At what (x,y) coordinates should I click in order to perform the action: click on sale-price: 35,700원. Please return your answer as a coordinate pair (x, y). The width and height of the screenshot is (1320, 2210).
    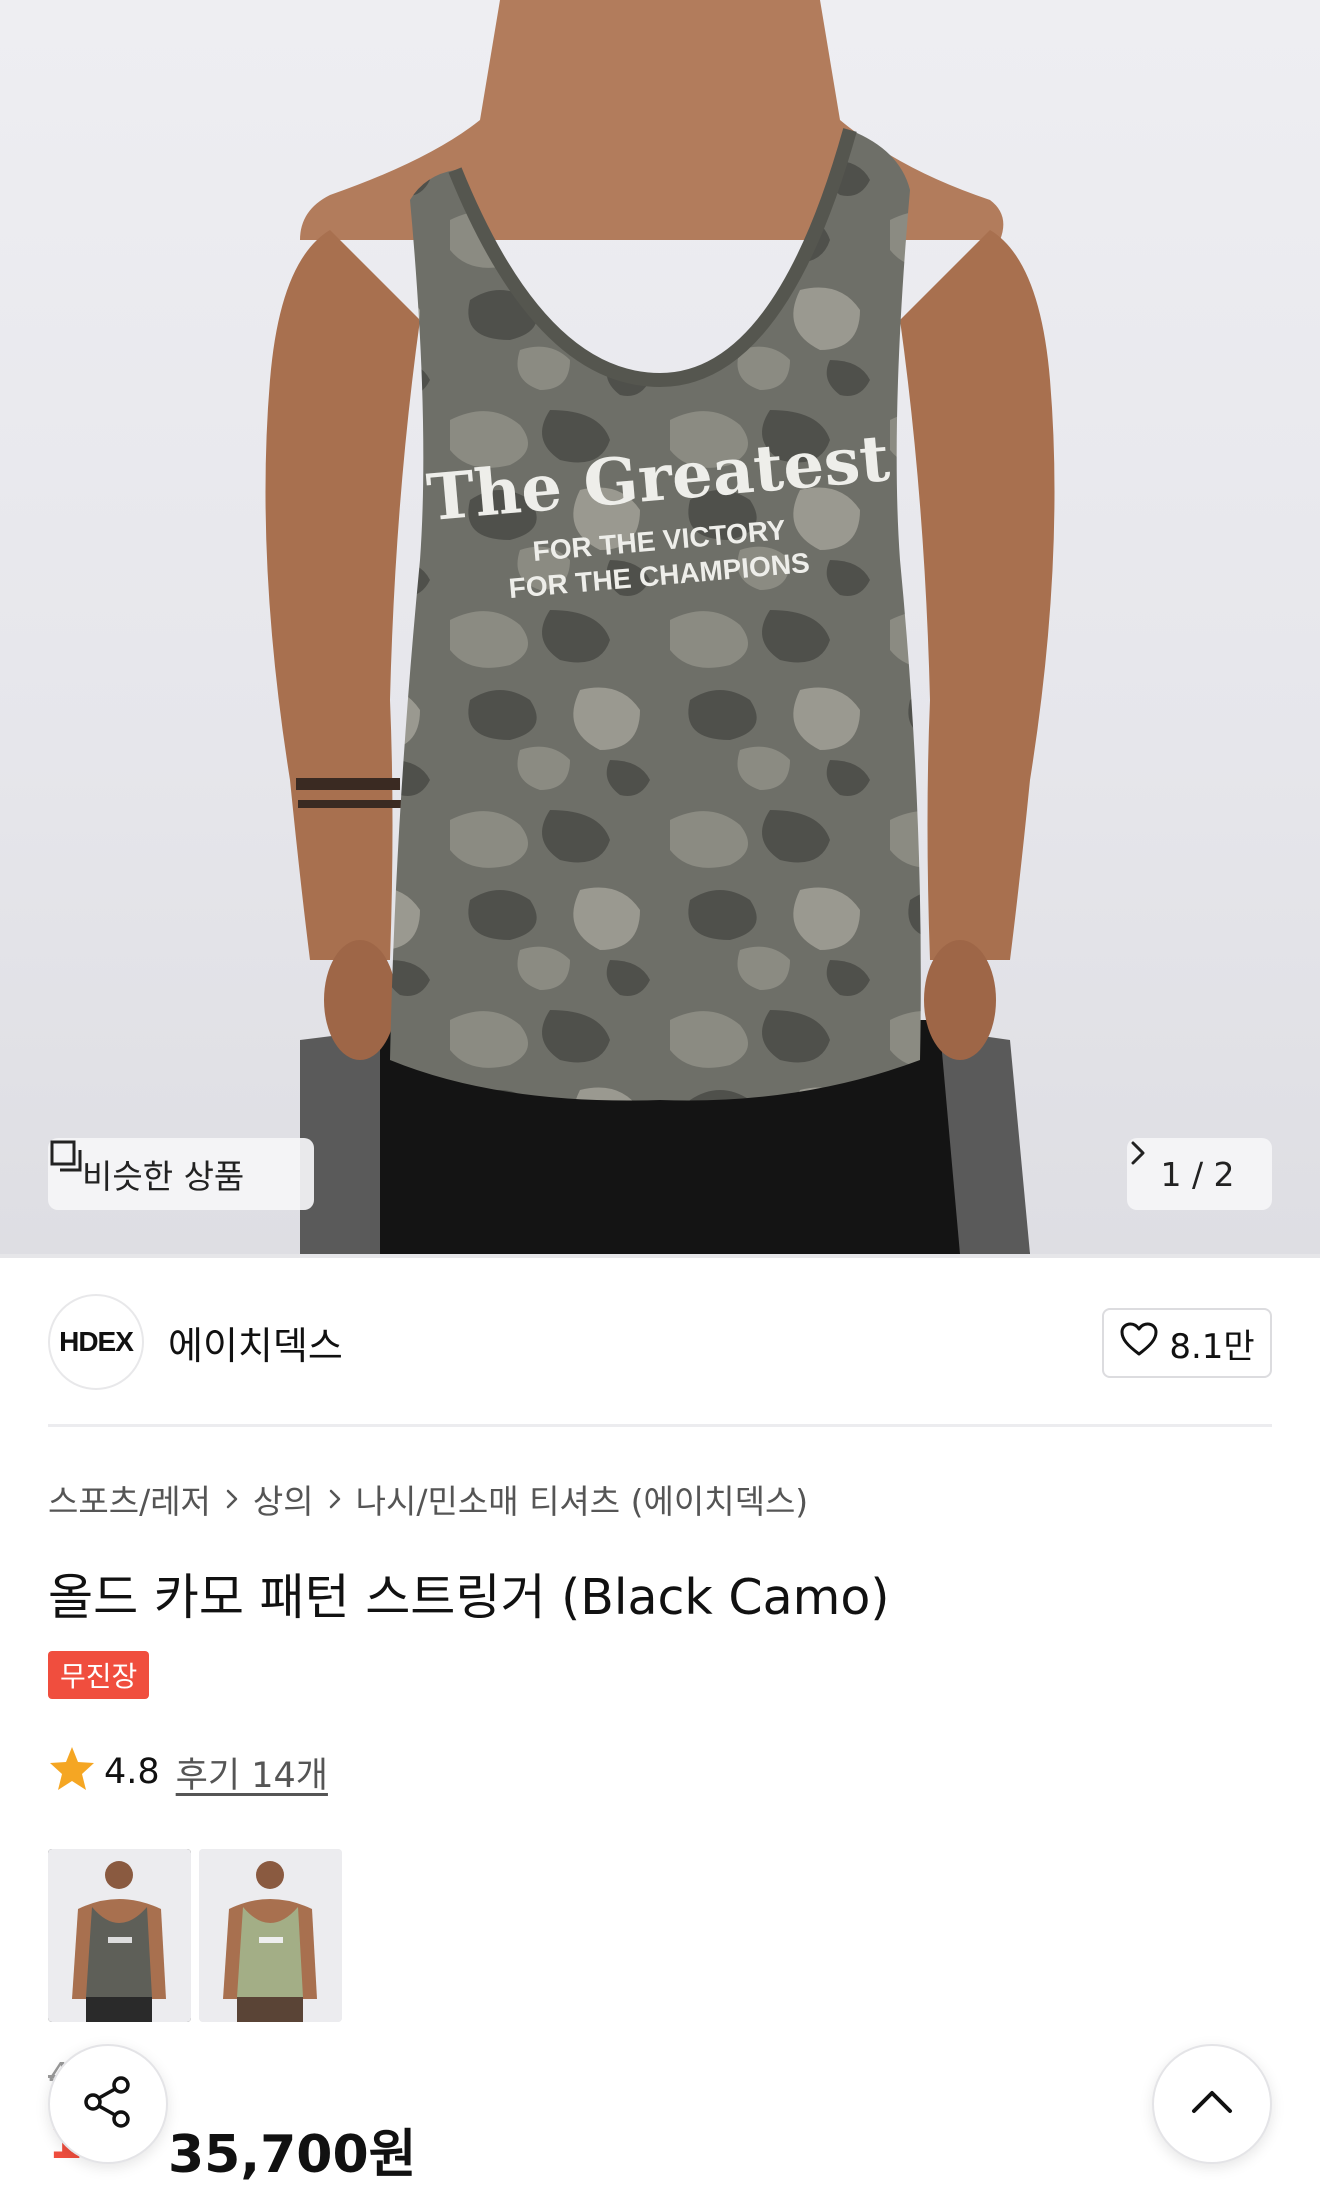
    Looking at the image, I should click on (292, 2155).